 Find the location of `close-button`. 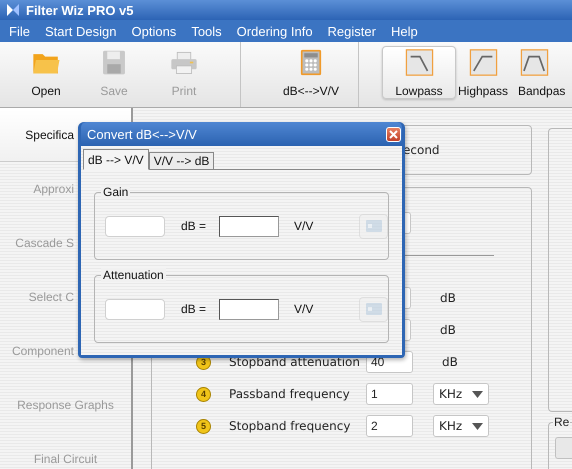

close-button is located at coordinates (393, 134).